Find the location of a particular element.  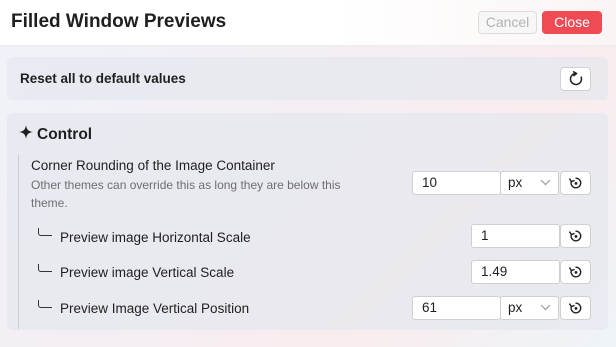

reset-horizontal-scale-button is located at coordinates (575, 236).